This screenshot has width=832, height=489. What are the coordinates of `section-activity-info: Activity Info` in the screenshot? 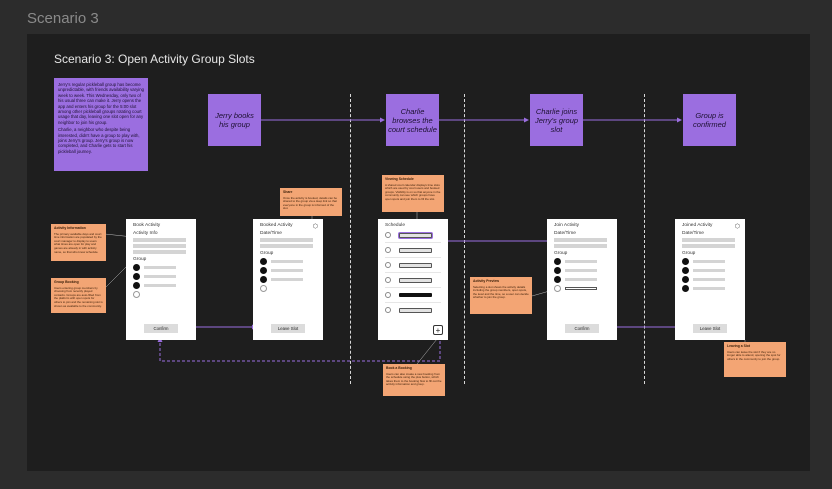 It's located at (145, 233).